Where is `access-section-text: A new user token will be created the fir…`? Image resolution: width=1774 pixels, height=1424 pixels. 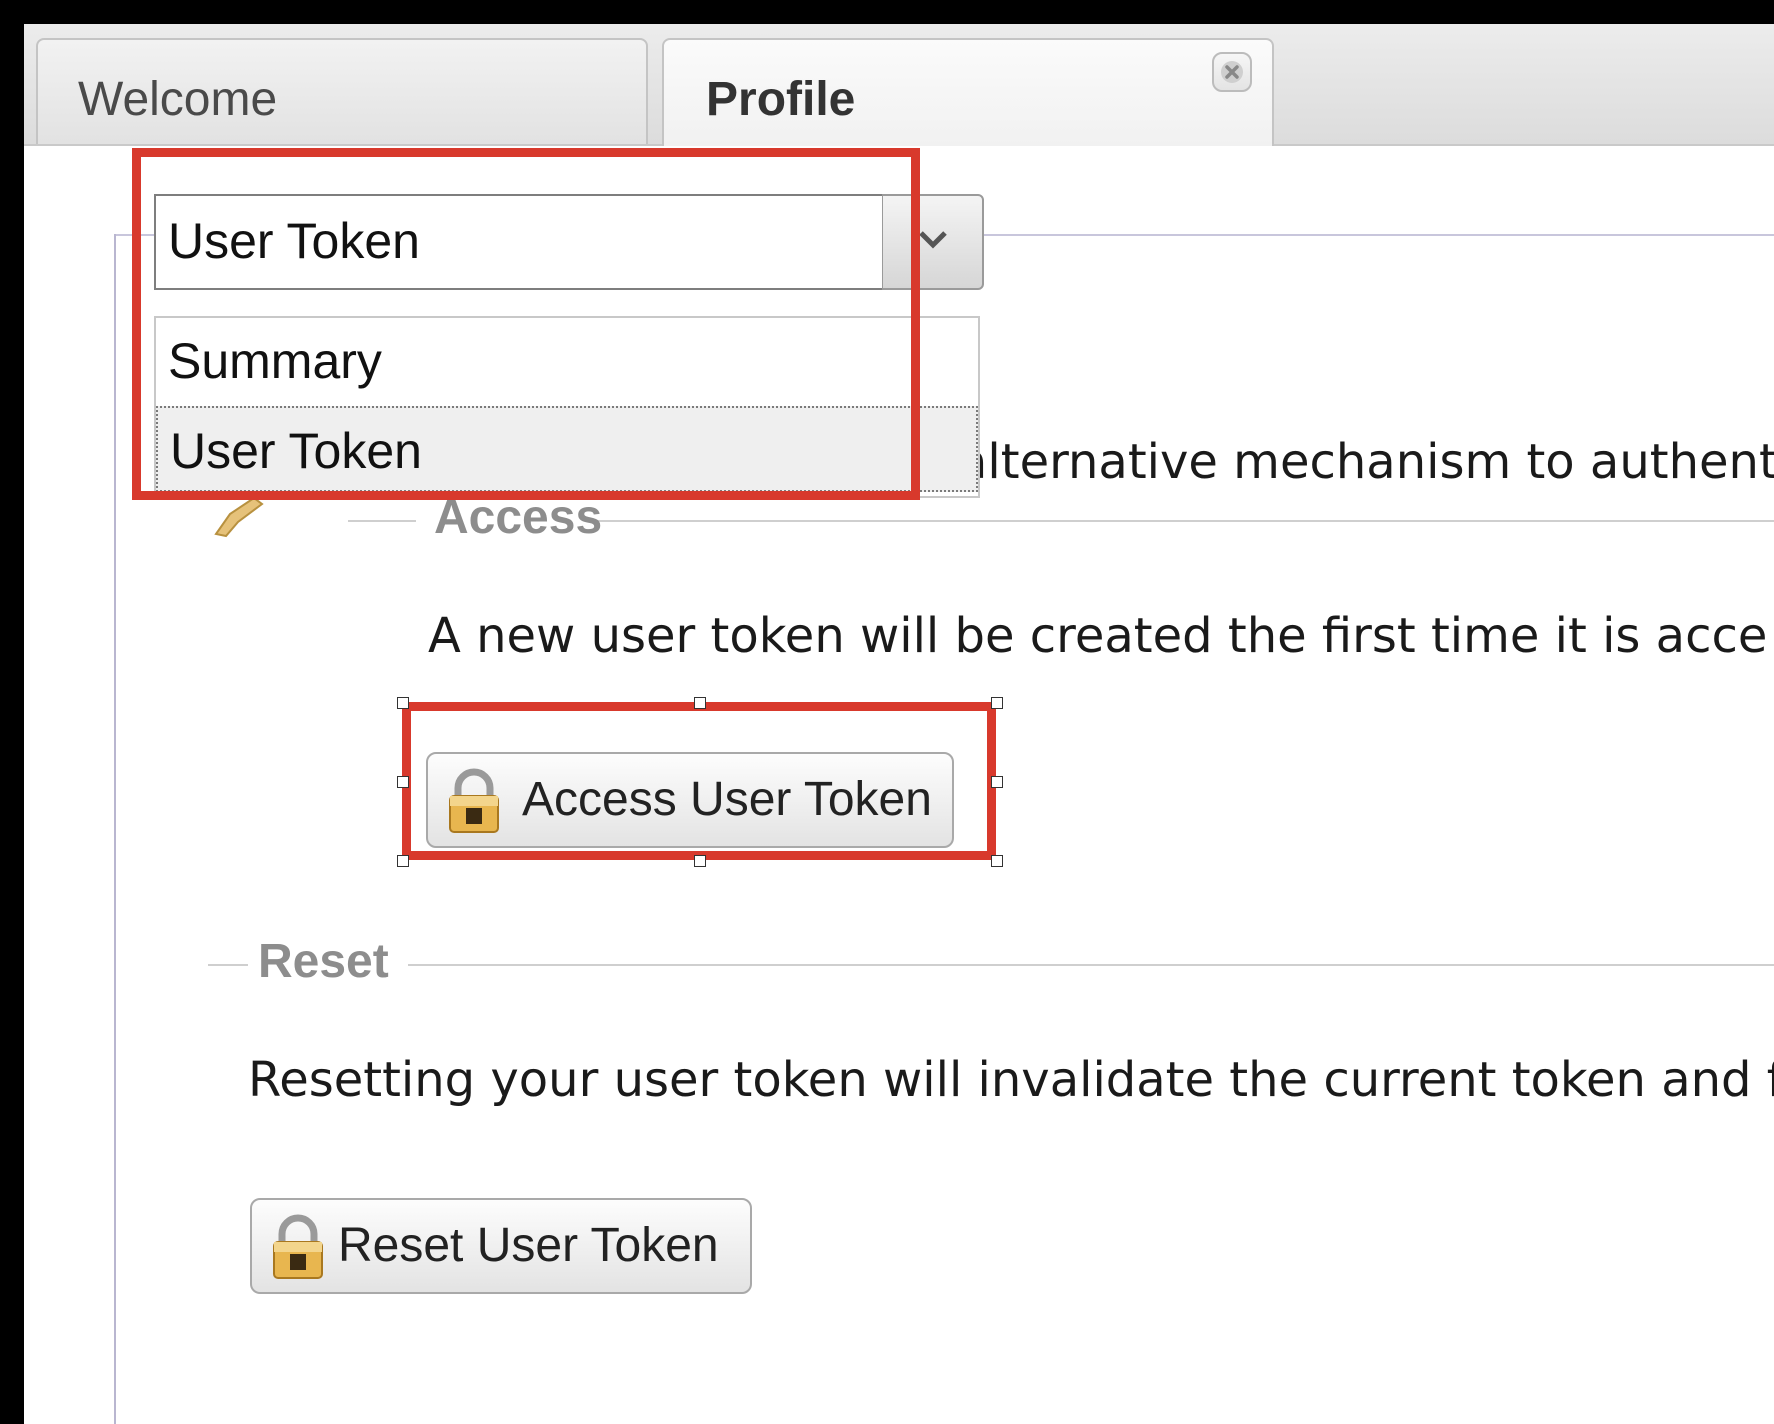
access-section-text: A new user token will be created the fir… is located at coordinates (1098, 636).